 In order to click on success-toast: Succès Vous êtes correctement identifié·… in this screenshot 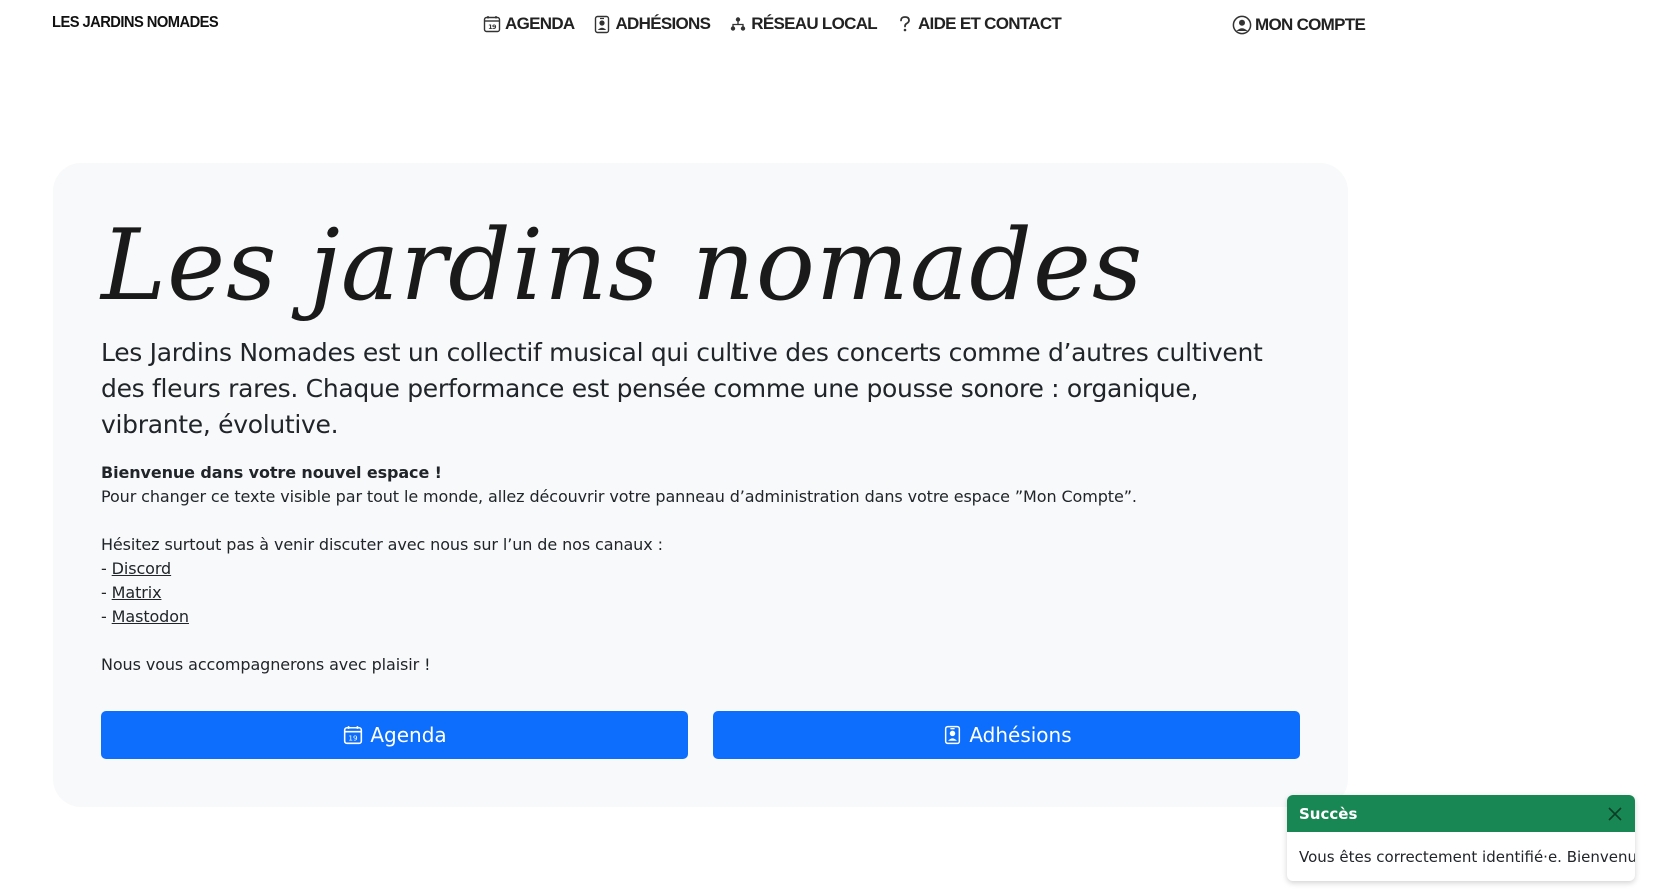, I will do `click(1461, 838)`.